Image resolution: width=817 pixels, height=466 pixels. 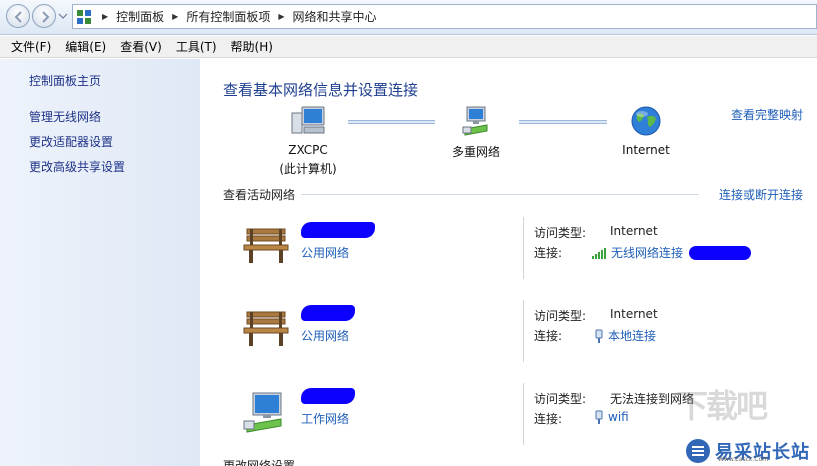 I want to click on menu-bar: 文件(F) 编辑(E) 查看(V) 工具(T) 帮助(H), so click(x=408, y=47).